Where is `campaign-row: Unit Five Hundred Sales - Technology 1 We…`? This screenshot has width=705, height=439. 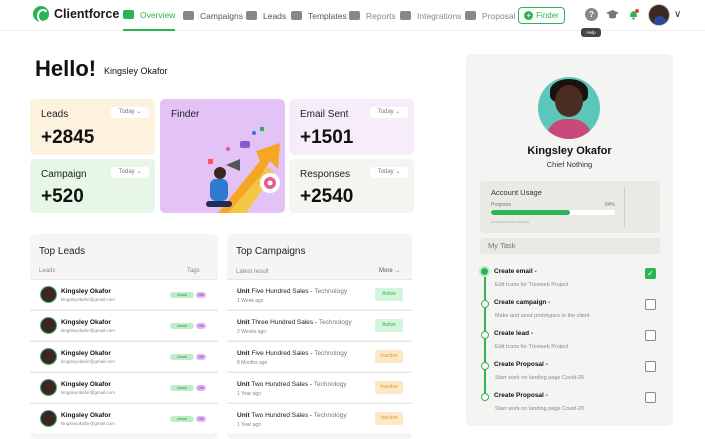 campaign-row: Unit Five Hundred Sales - Technology 1 We… is located at coordinates (319, 294).